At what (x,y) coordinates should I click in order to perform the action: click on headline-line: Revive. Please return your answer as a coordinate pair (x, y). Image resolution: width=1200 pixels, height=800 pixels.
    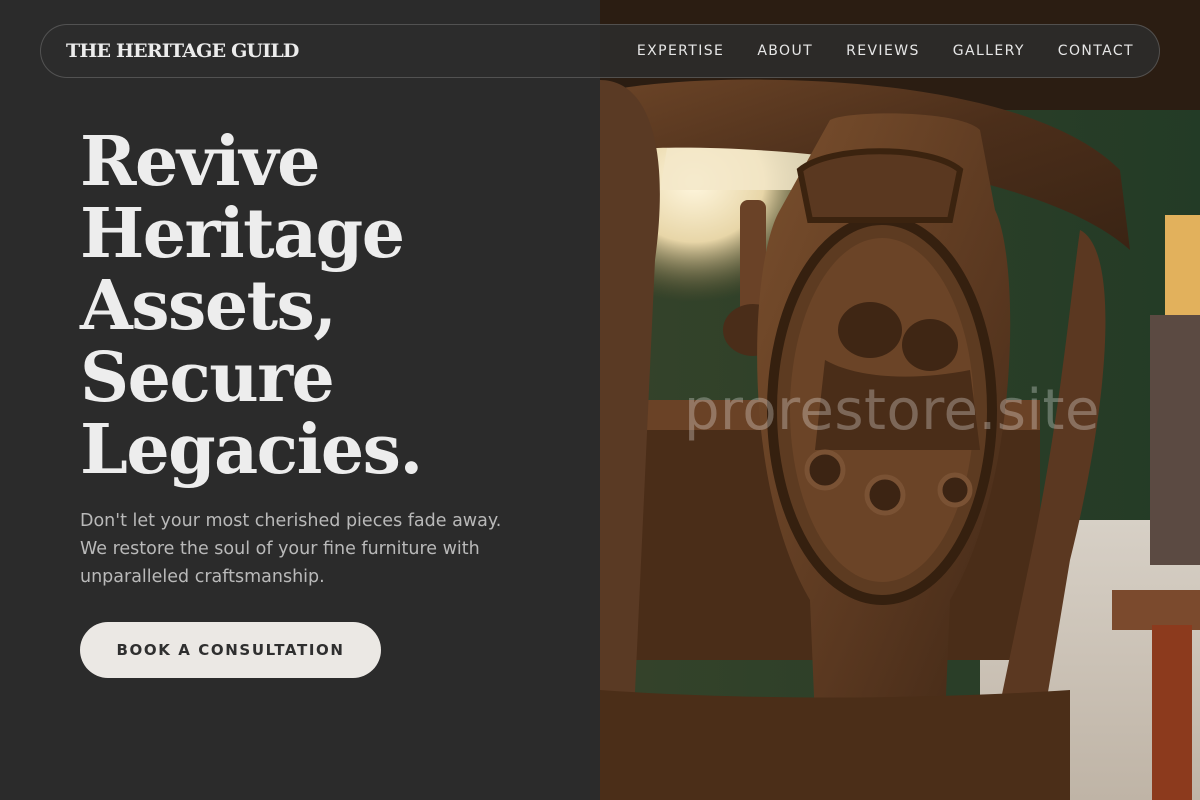
    Looking at the image, I should click on (200, 162).